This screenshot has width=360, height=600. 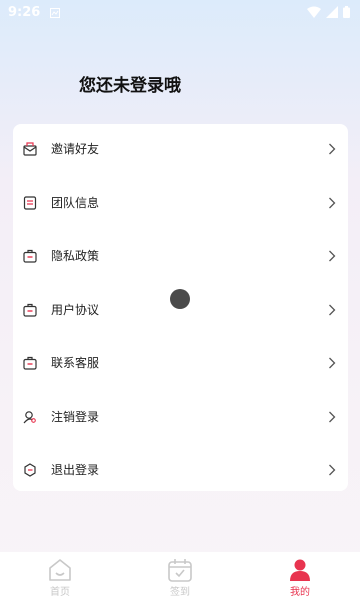 What do you see at coordinates (332, 12) in the screenshot?
I see `signal-icon` at bounding box center [332, 12].